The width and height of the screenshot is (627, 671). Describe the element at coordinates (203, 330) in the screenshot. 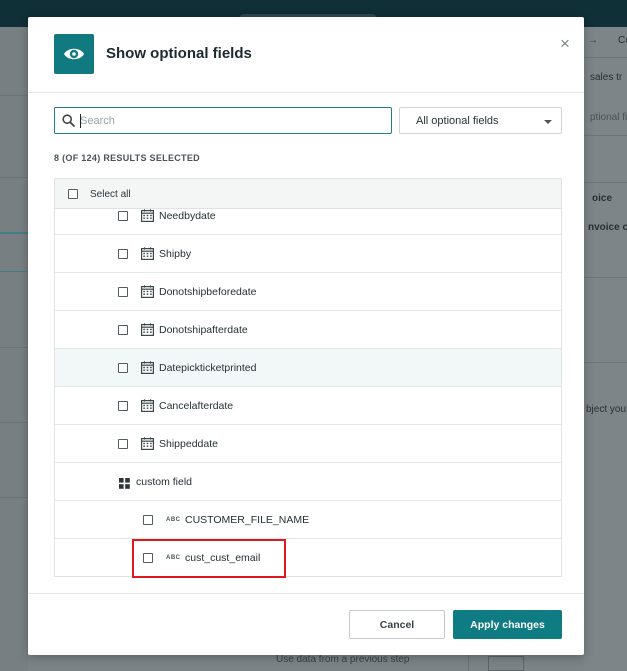

I see `field-label: Donotshipafterdate` at that location.